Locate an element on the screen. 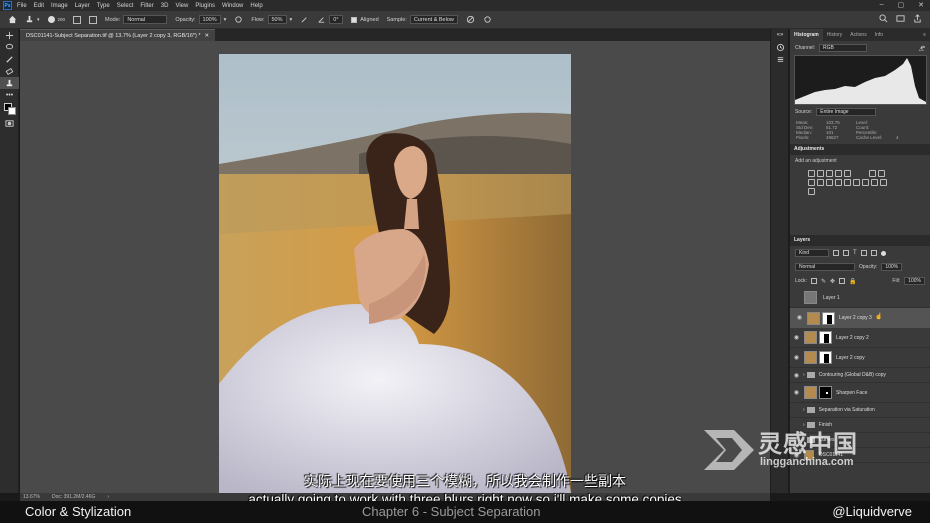 This screenshot has height=523, width=930. tool-lasso is located at coordinates (9, 47).